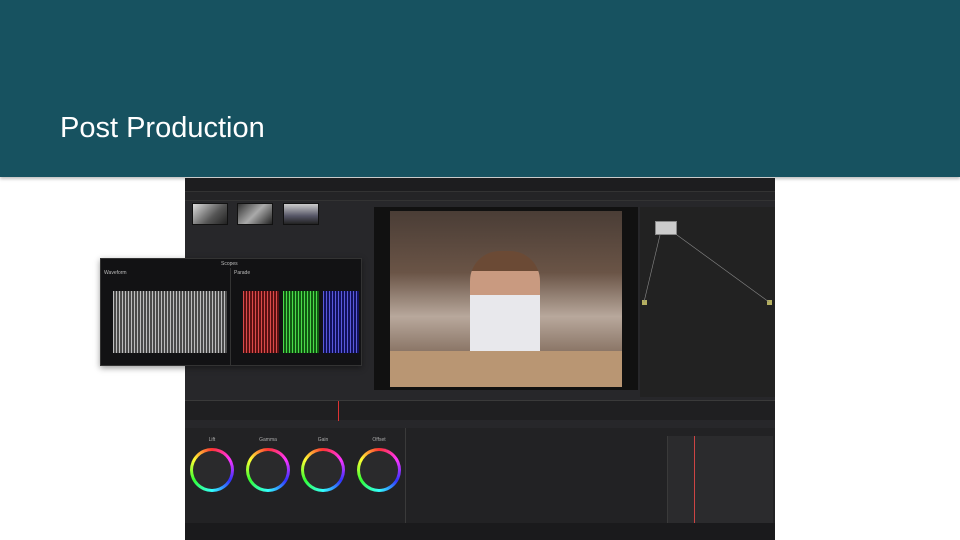 The width and height of the screenshot is (960, 540). Describe the element at coordinates (231, 312) in the screenshot. I see `scopes-panel: Scopes Waveform Parade` at that location.